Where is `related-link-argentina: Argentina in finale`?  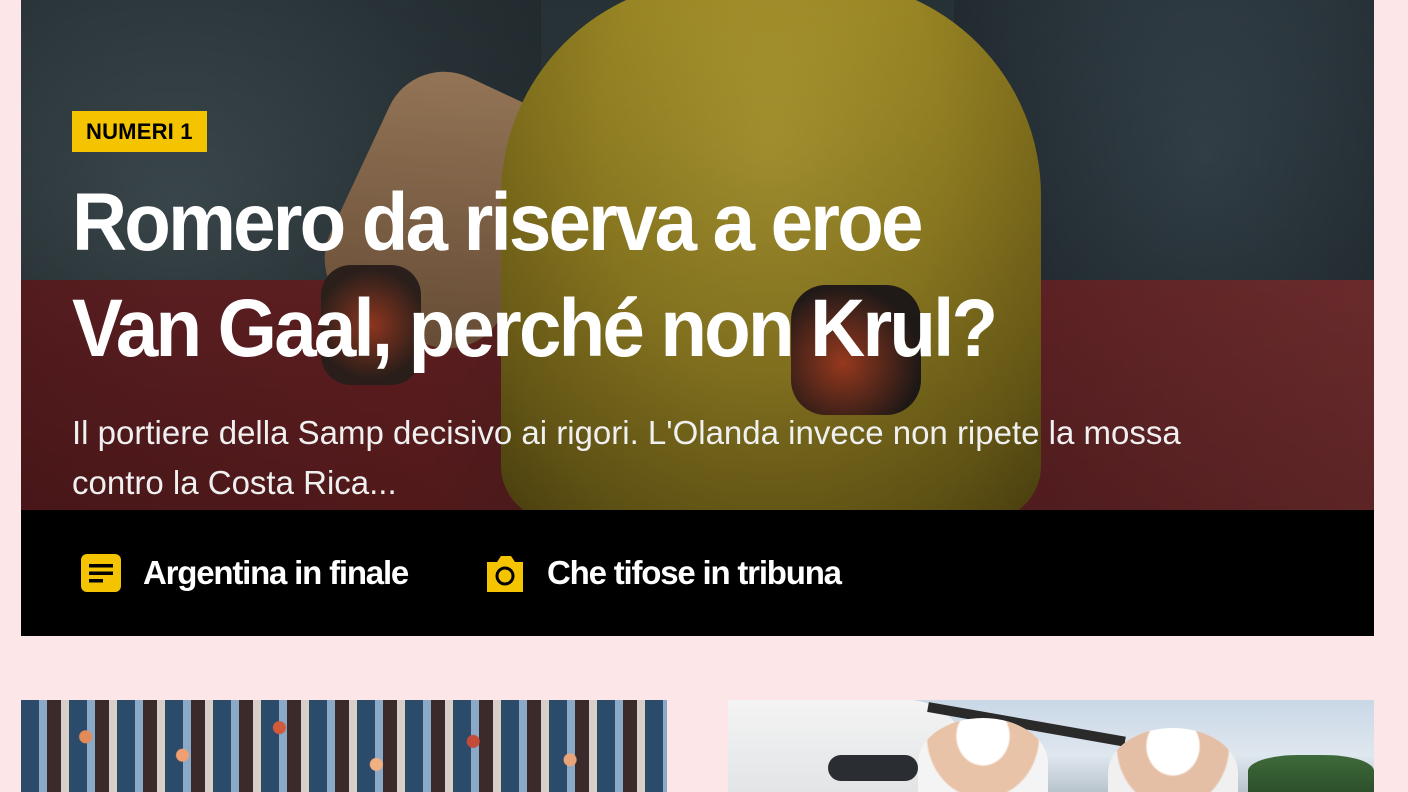 related-link-argentina: Argentina in finale is located at coordinates (244, 573).